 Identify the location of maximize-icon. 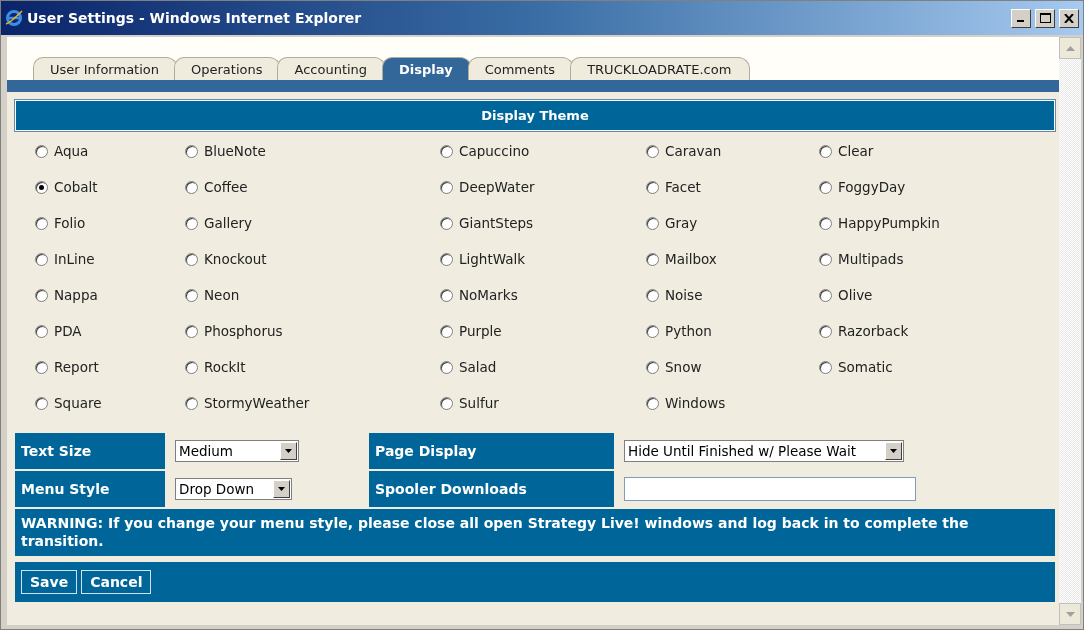
(1045, 18).